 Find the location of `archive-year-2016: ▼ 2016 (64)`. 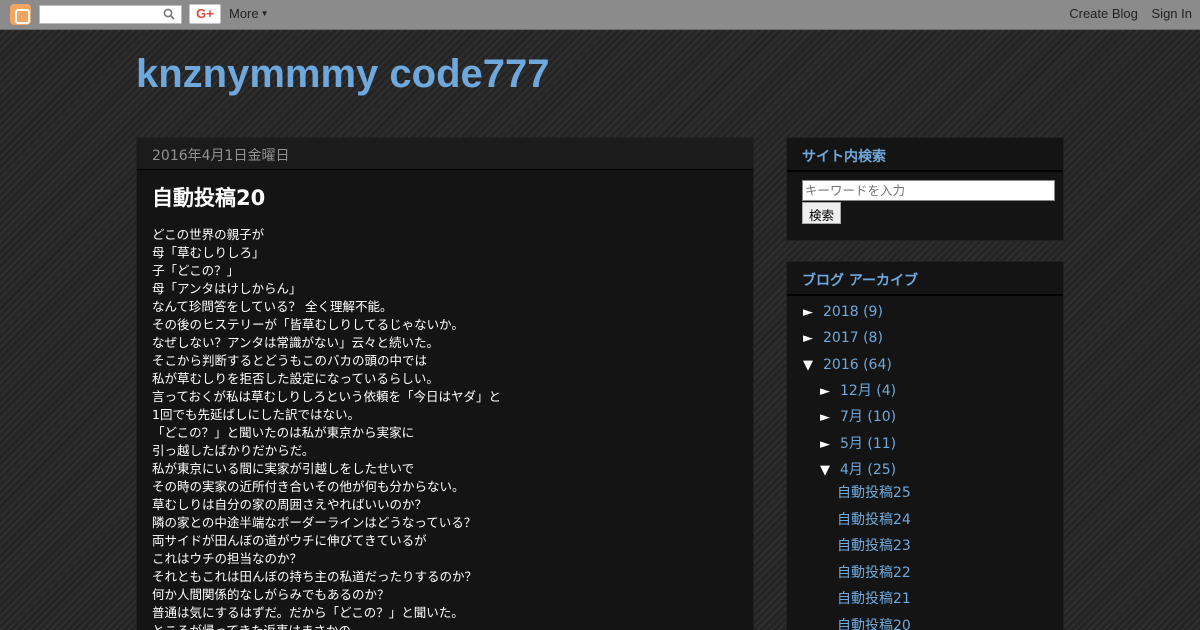

archive-year-2016: ▼ 2016 (64) is located at coordinates (847, 365).